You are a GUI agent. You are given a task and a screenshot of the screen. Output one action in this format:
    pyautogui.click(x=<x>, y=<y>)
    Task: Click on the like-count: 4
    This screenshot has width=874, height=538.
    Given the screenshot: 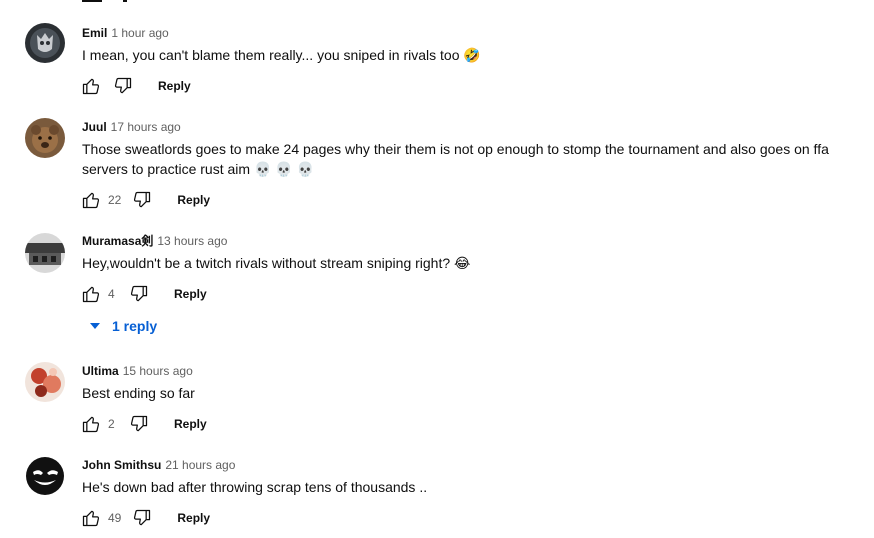 What is the action you would take?
    pyautogui.click(x=111, y=294)
    